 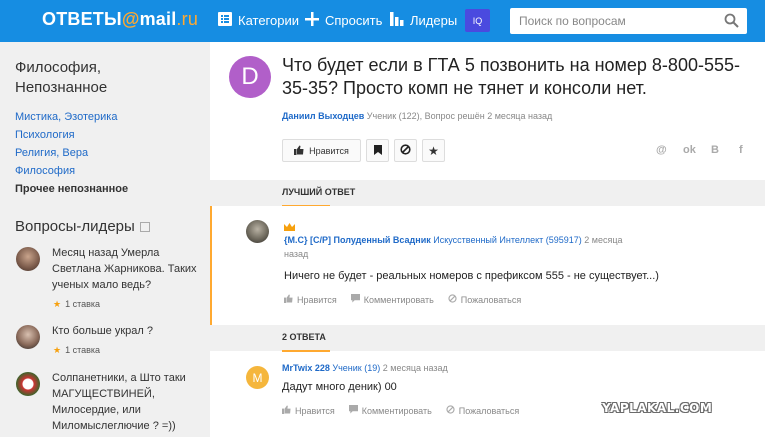 I want to click on nav-leaders: Лидеры, so click(x=423, y=20).